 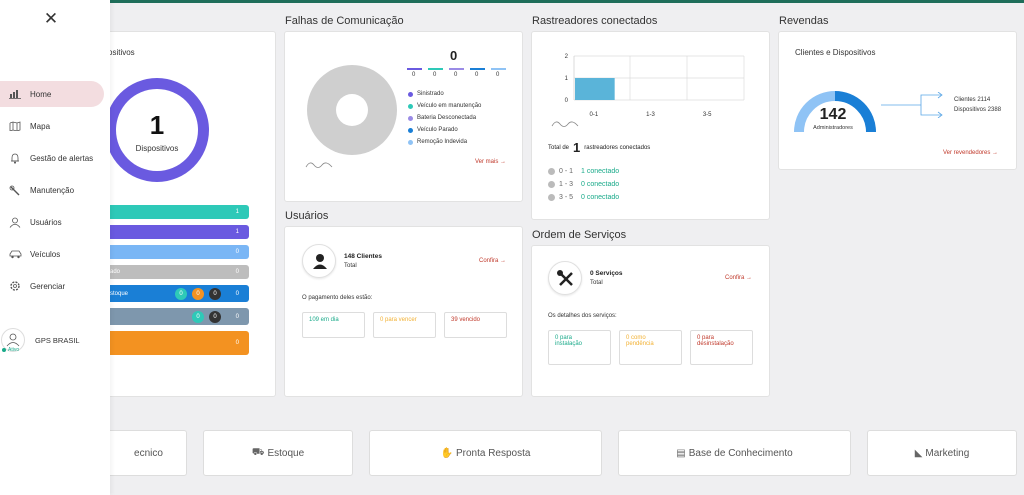 I want to click on base-conhecimento-button: ▤ Base de Conhecimento, so click(x=734, y=453).